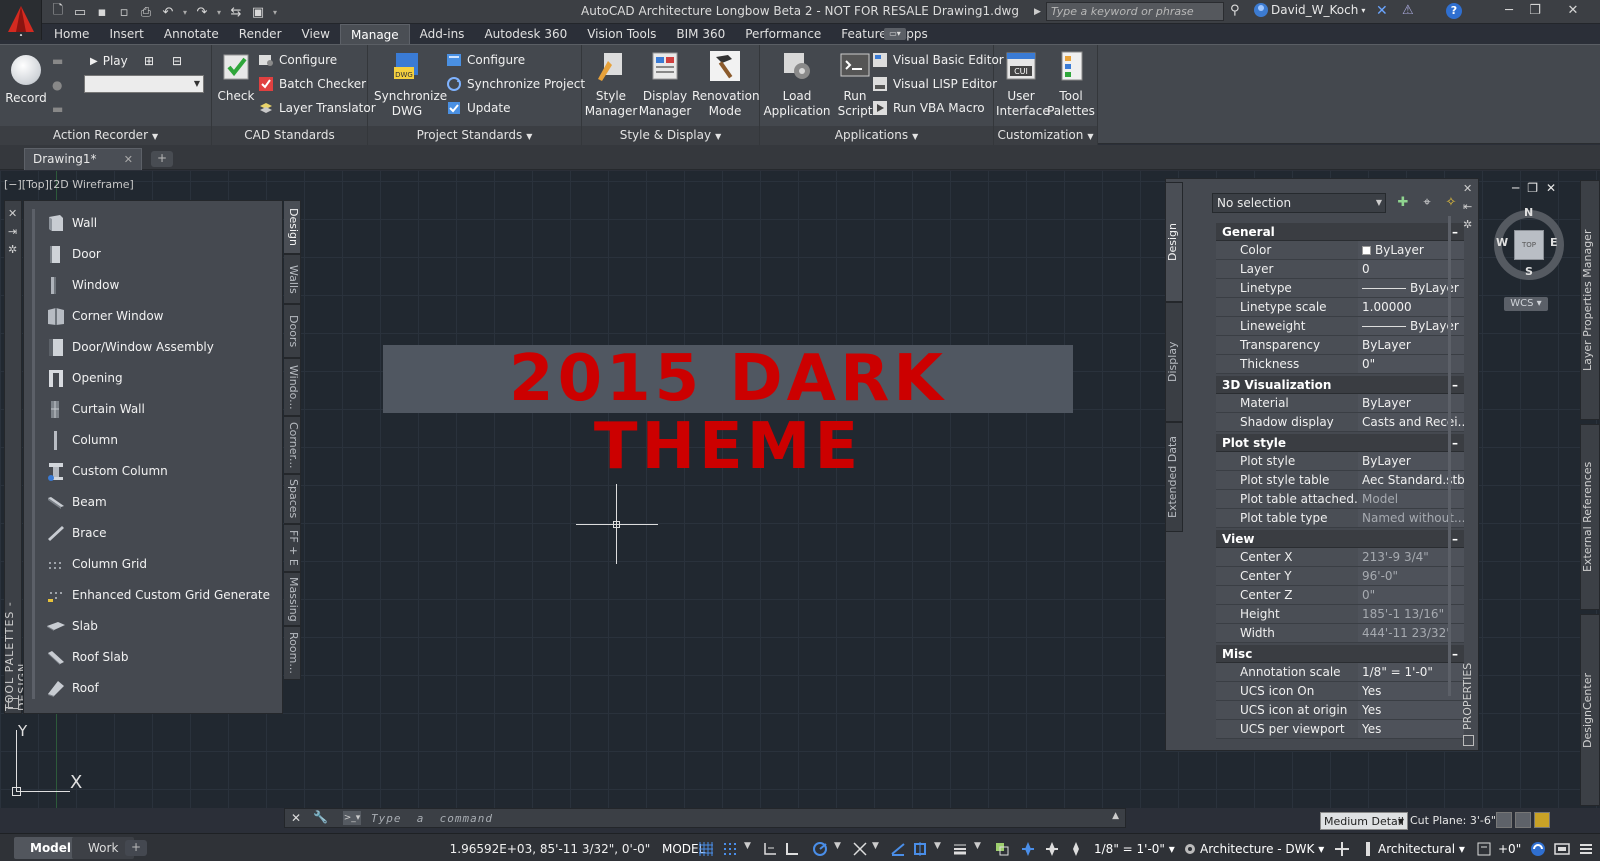  I want to click on viewcube: TOP N S E W, so click(1529, 243).